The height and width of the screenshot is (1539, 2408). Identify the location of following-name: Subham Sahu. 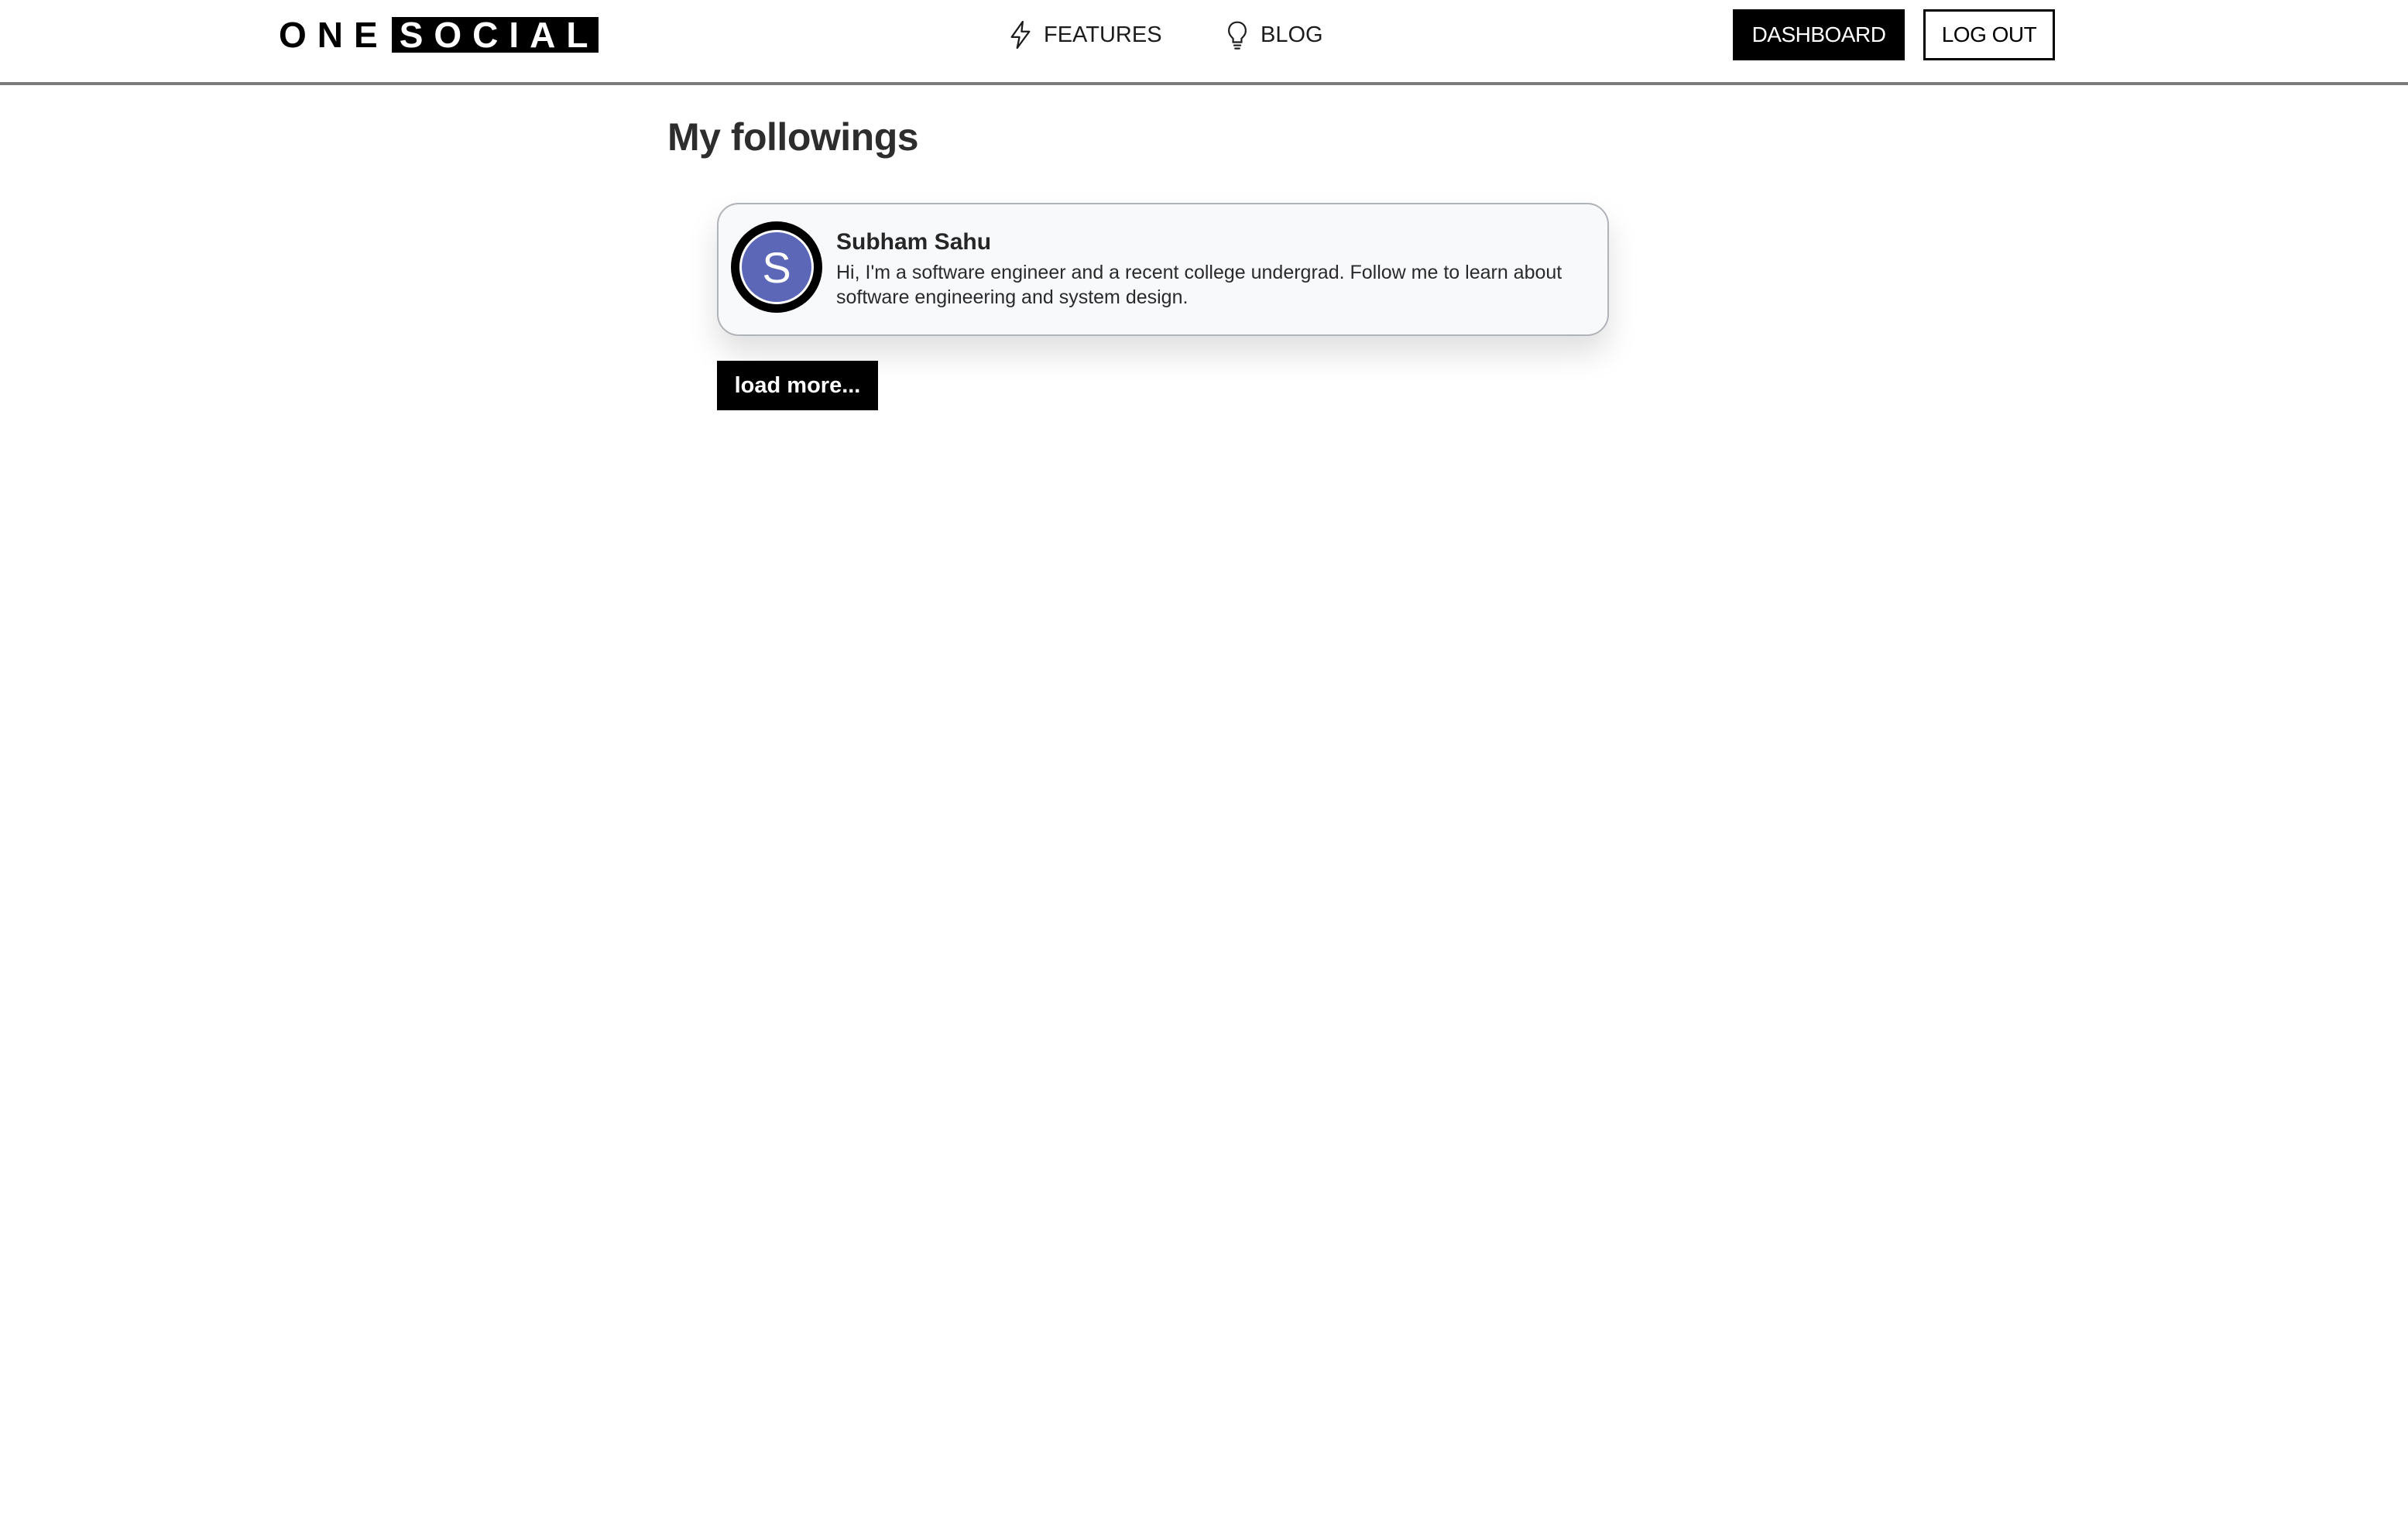
(914, 242).